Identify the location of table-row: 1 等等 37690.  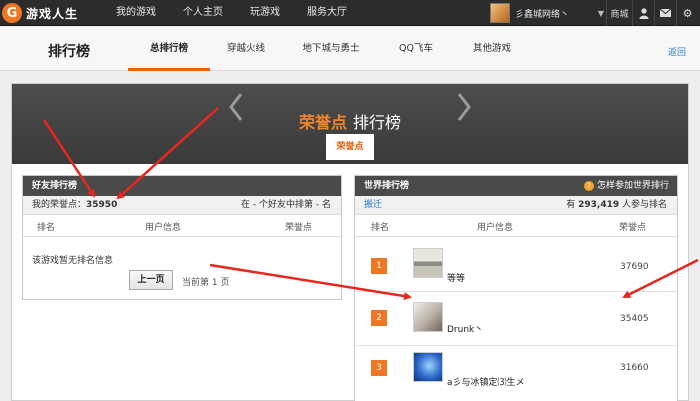
(516, 264).